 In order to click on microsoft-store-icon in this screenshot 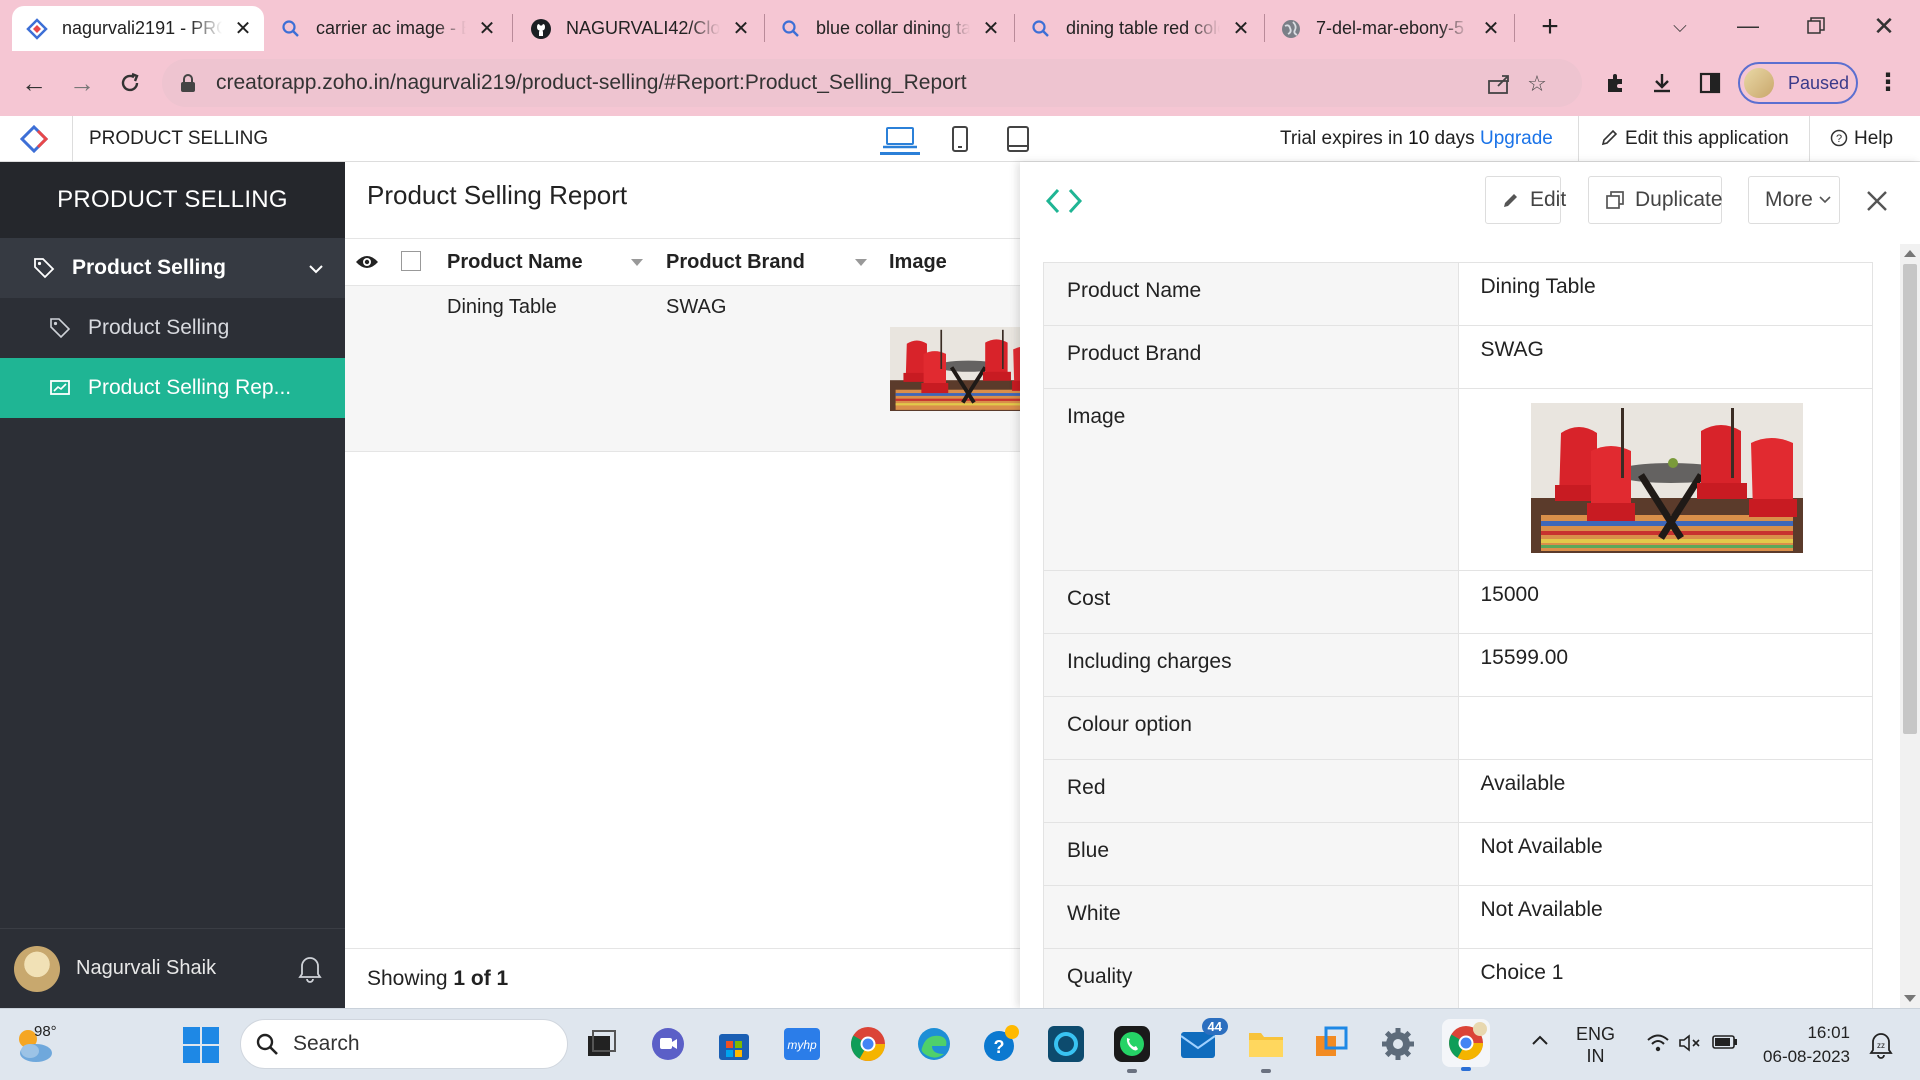, I will do `click(734, 1044)`.